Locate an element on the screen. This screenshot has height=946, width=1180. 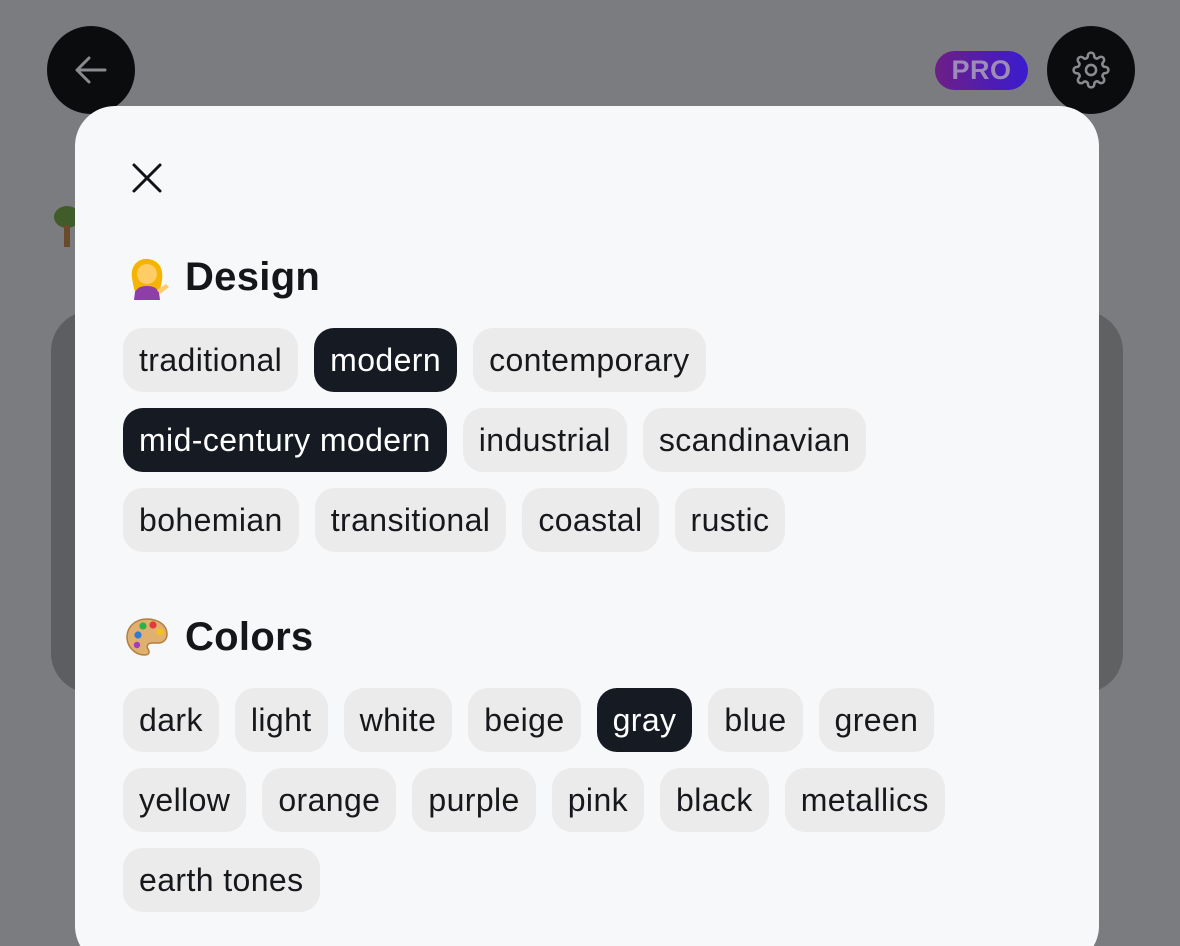
chip-blue: blue is located at coordinates (755, 720).